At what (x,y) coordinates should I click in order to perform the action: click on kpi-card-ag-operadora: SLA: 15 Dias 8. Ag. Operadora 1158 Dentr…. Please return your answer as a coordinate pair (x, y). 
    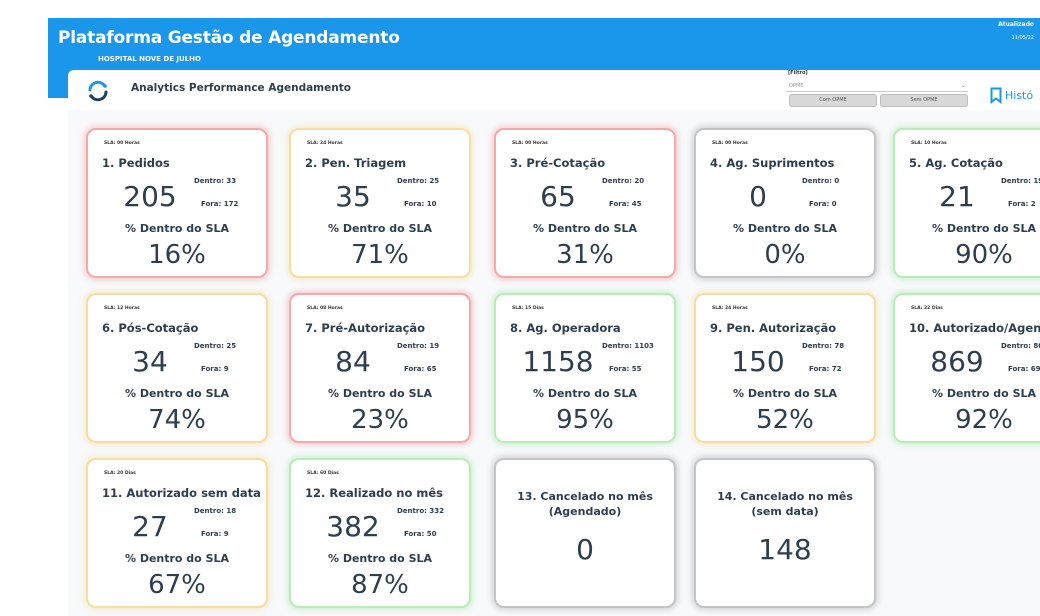
    Looking at the image, I should click on (585, 368).